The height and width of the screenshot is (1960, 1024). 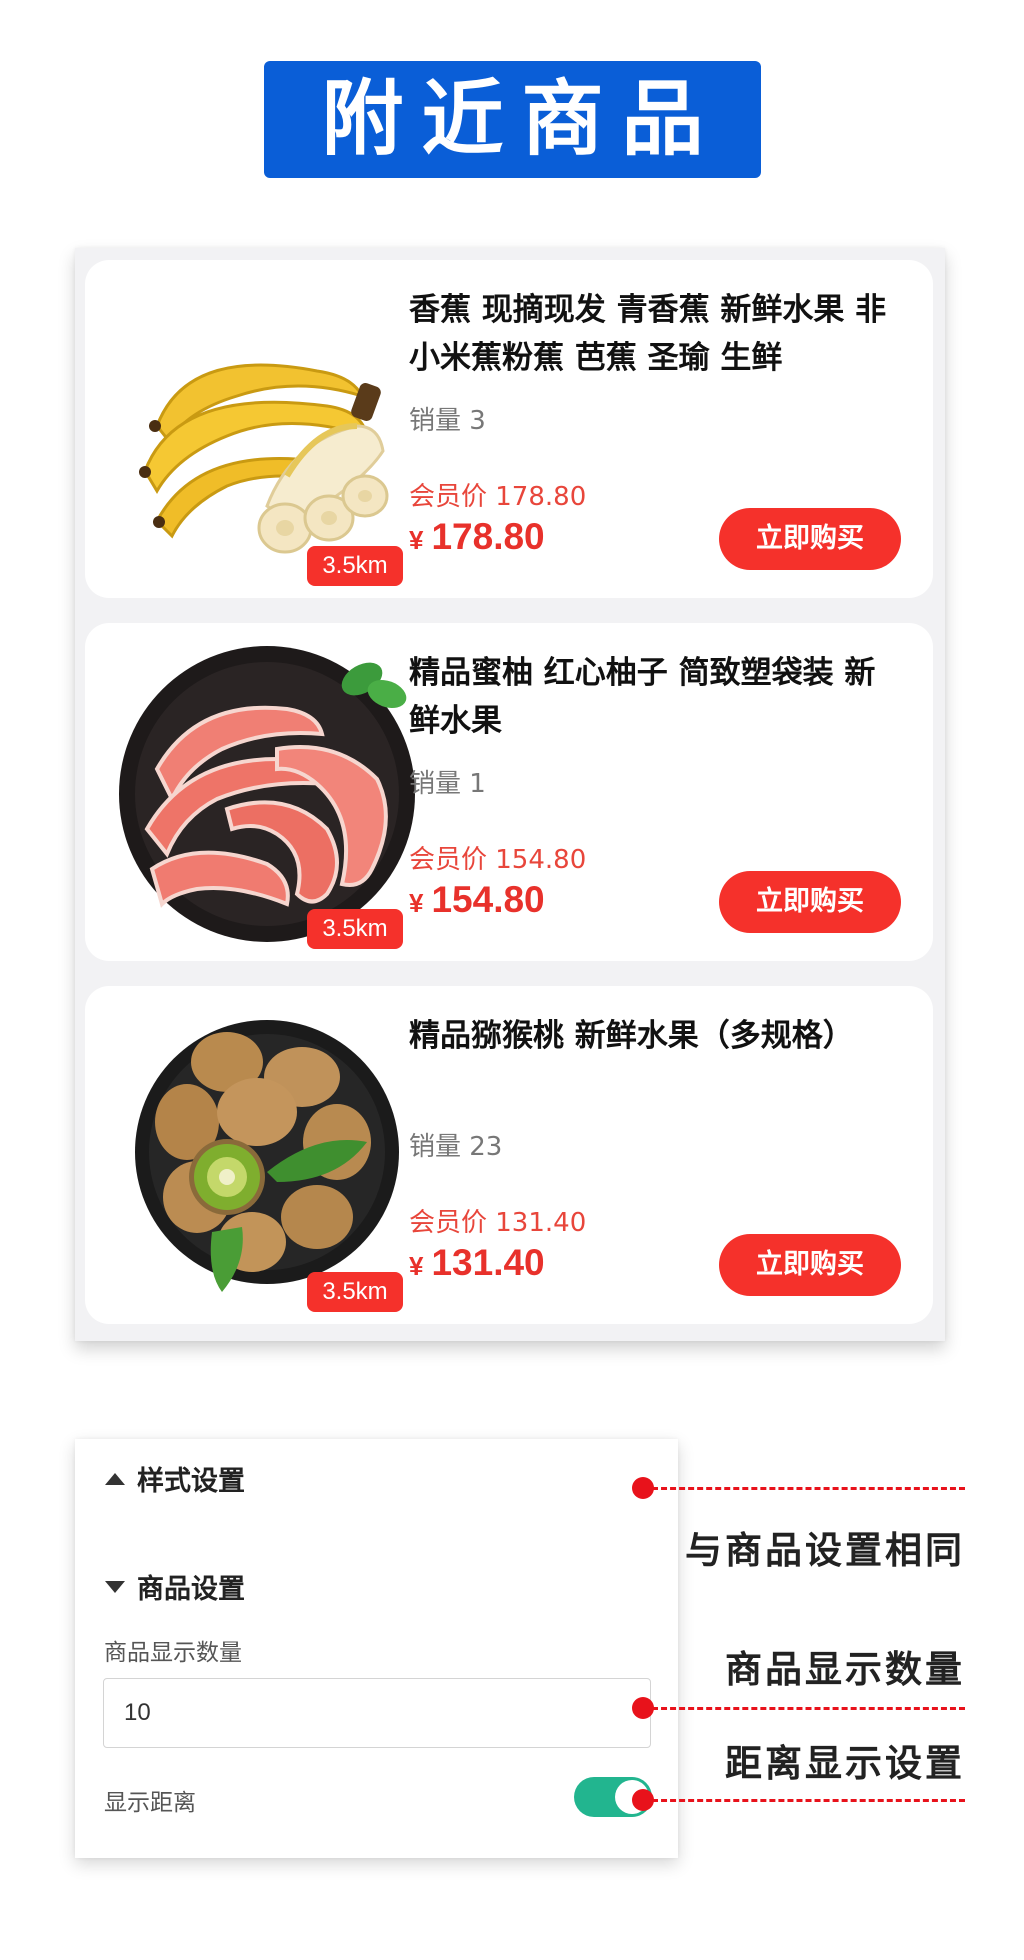 I want to click on price-amount: 154.80, so click(x=488, y=899).